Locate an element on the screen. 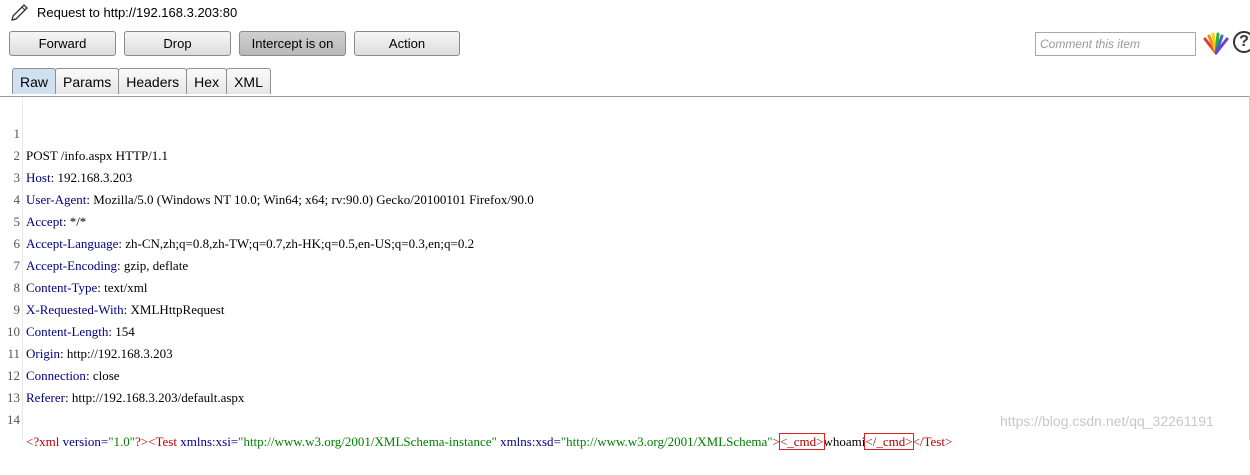 The height and width of the screenshot is (475, 1250). header-line: 2 Host: 192.168.3.203 is located at coordinates (625, 154).